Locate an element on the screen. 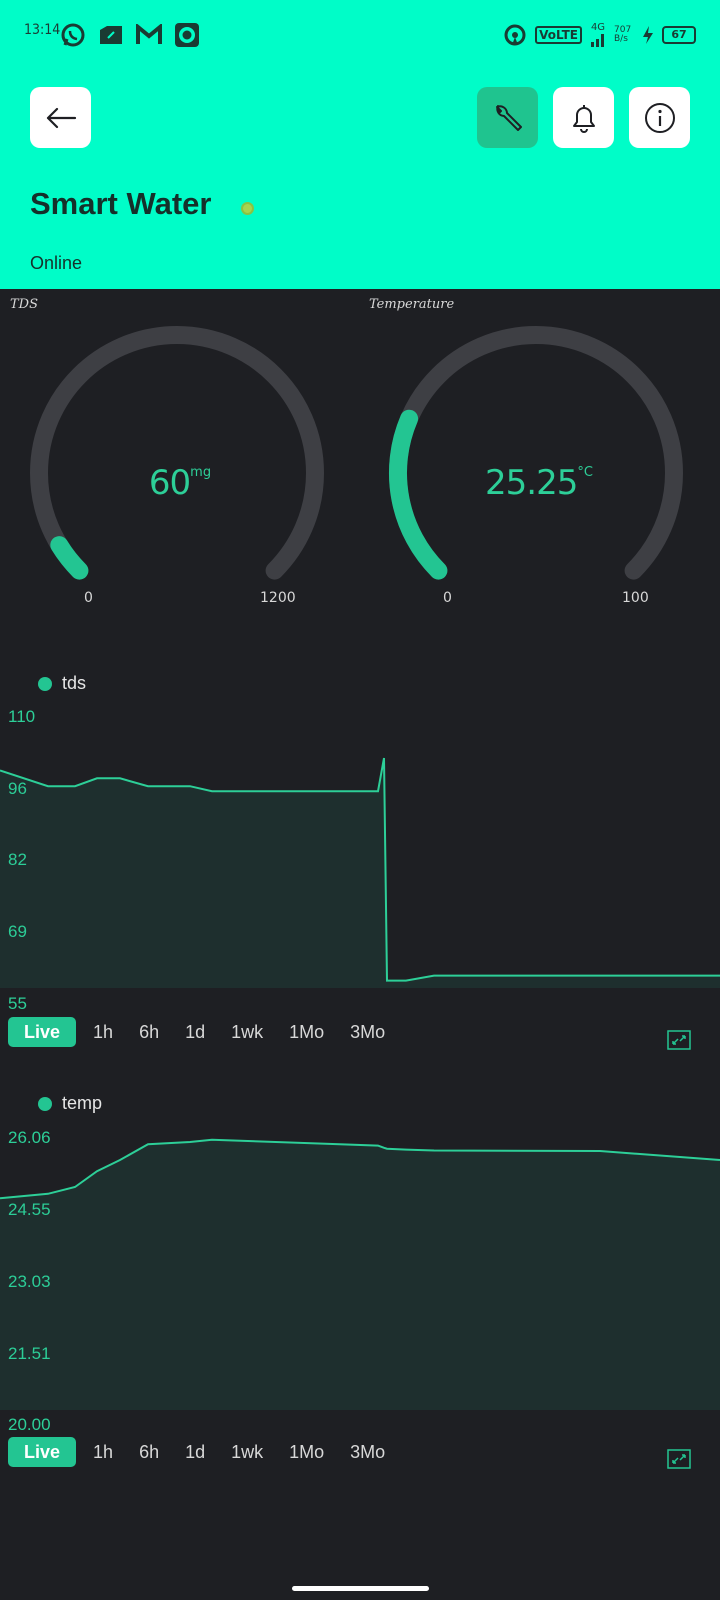  range-tab-6h: 6h is located at coordinates (149, 1452).